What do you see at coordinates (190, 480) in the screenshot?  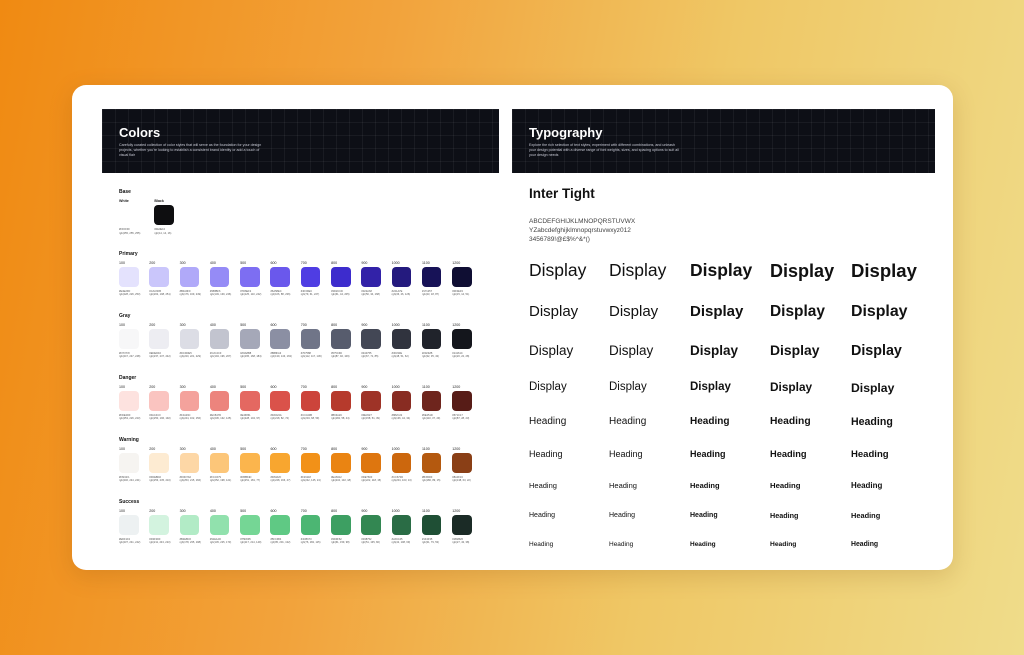 I see `swatch-rgb: rgb(253, 215, 166)` at bounding box center [190, 480].